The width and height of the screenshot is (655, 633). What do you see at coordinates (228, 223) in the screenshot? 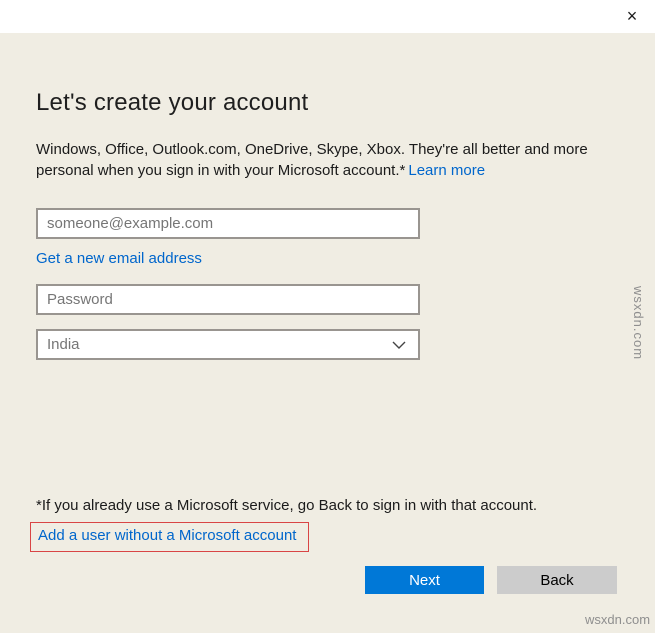
I see `email-input` at bounding box center [228, 223].